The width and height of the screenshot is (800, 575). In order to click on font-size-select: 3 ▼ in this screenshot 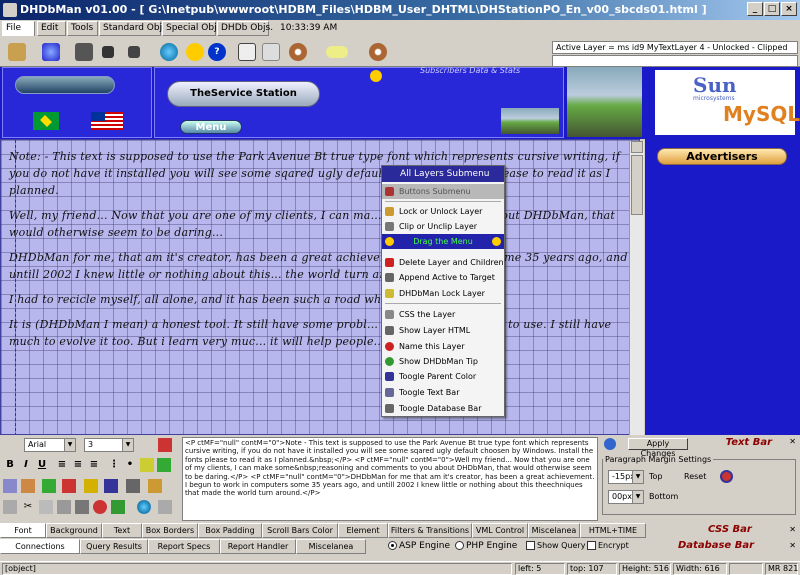, I will do `click(109, 445)`.